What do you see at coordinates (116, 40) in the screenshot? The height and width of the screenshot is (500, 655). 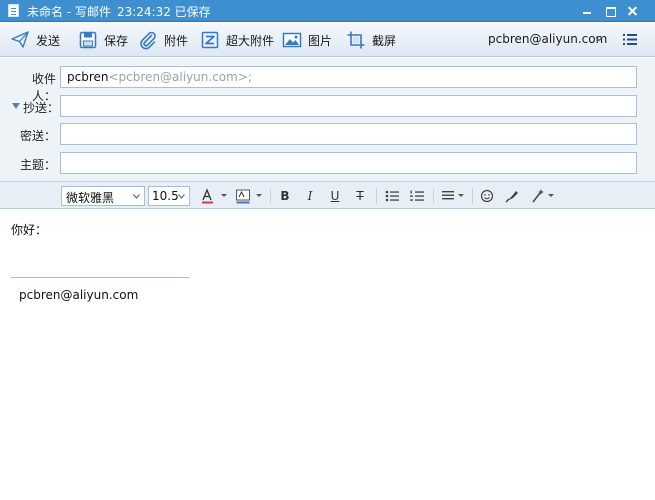 I see `save-label: 保存` at bounding box center [116, 40].